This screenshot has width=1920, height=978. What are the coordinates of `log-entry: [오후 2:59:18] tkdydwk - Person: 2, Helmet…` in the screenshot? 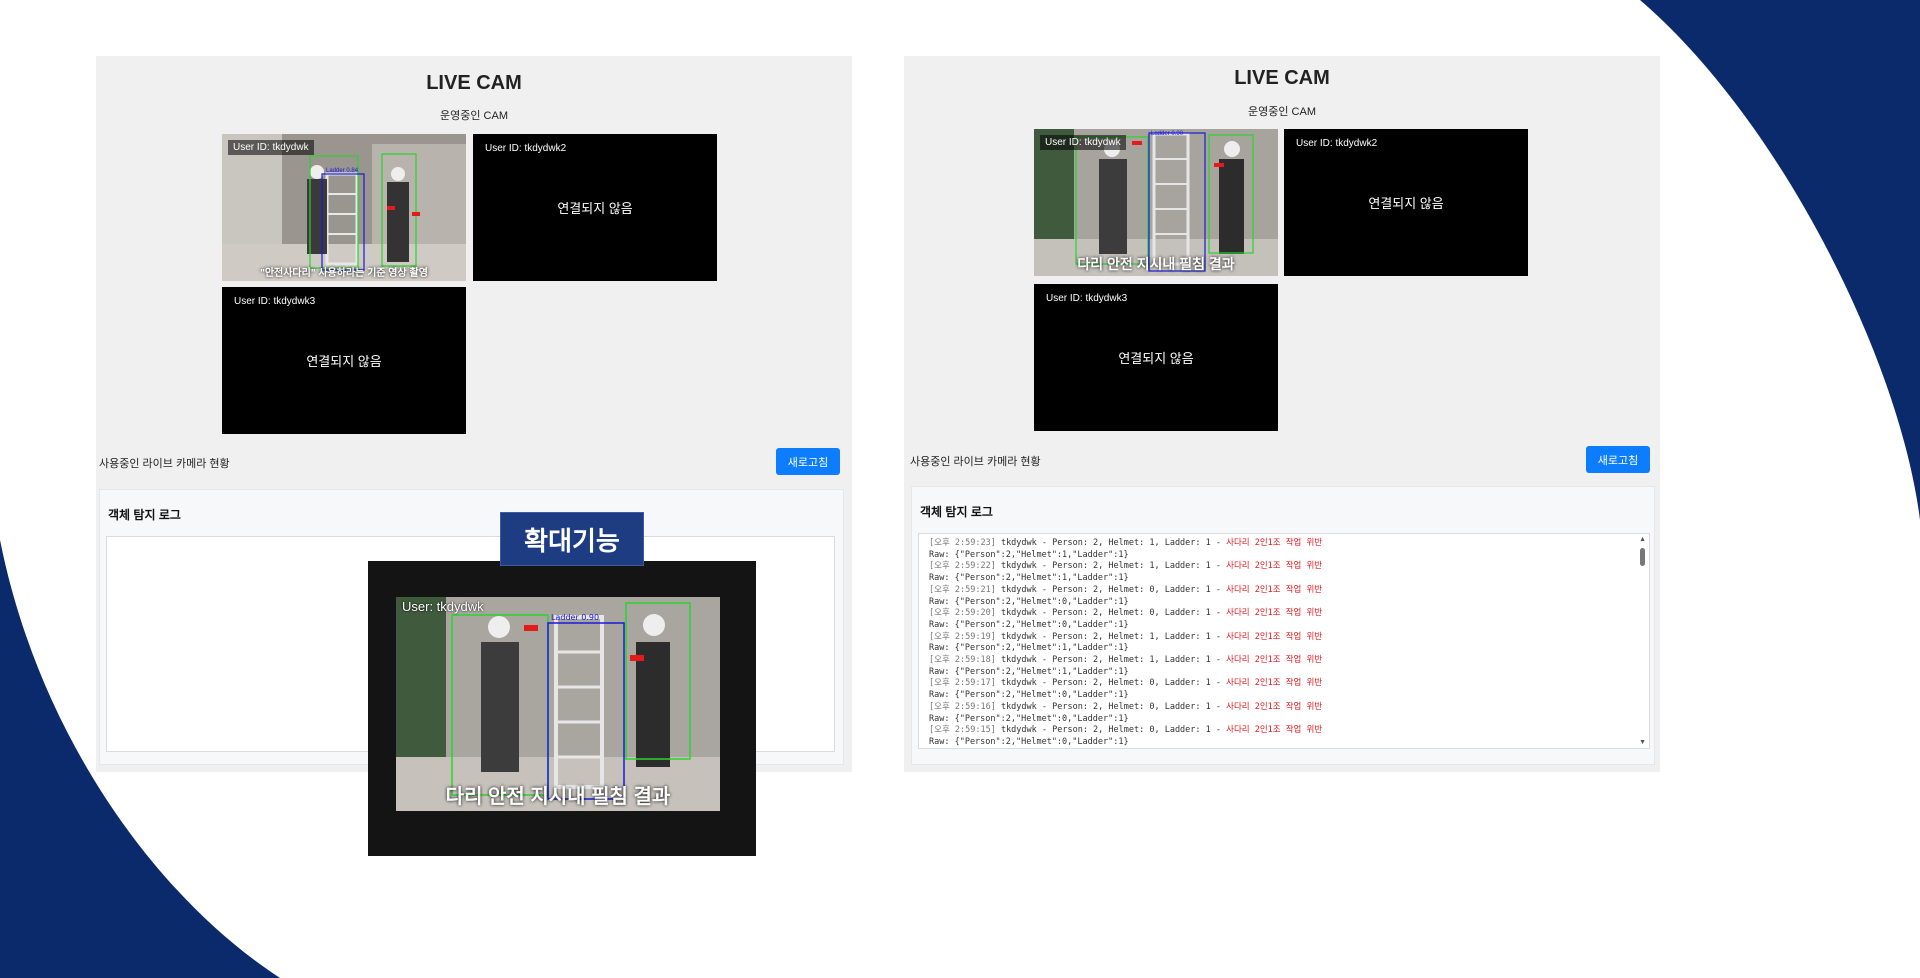 It's located at (1125, 661).